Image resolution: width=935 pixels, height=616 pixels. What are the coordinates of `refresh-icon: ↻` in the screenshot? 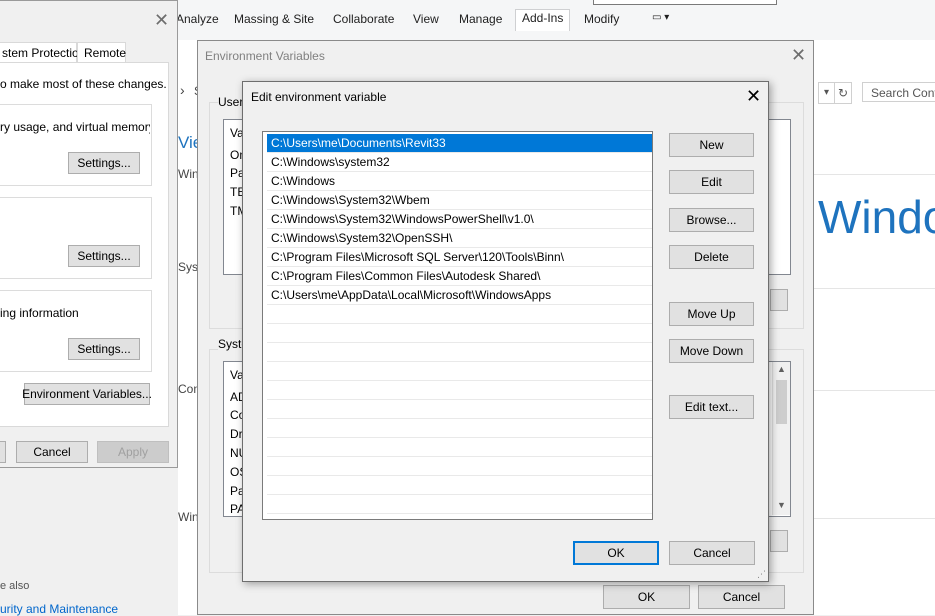 It's located at (843, 93).